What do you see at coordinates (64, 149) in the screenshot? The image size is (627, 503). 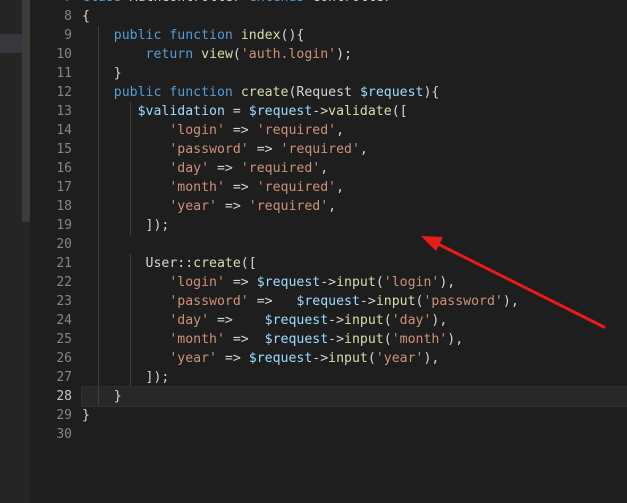 I see `line-number: 15` at bounding box center [64, 149].